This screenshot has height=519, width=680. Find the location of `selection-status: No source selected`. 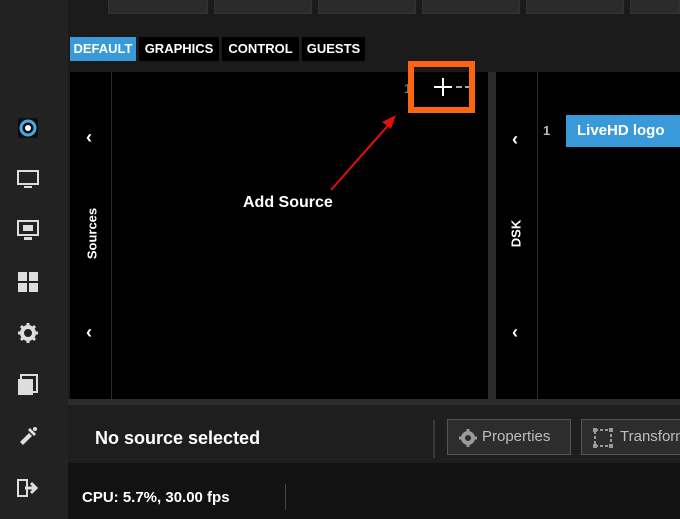

selection-status: No source selected is located at coordinates (178, 438).